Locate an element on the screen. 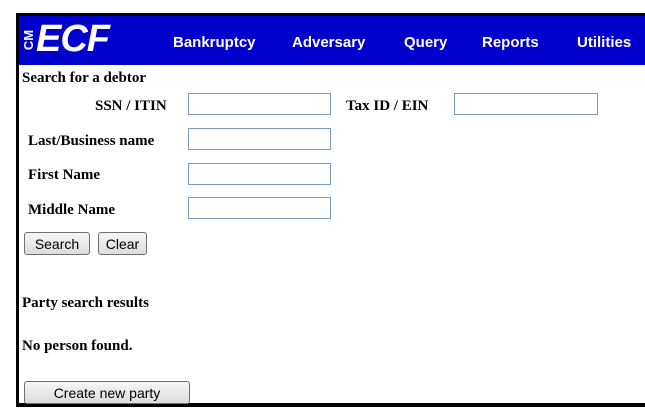  lastname-label: Last/Business name is located at coordinates (91, 141).